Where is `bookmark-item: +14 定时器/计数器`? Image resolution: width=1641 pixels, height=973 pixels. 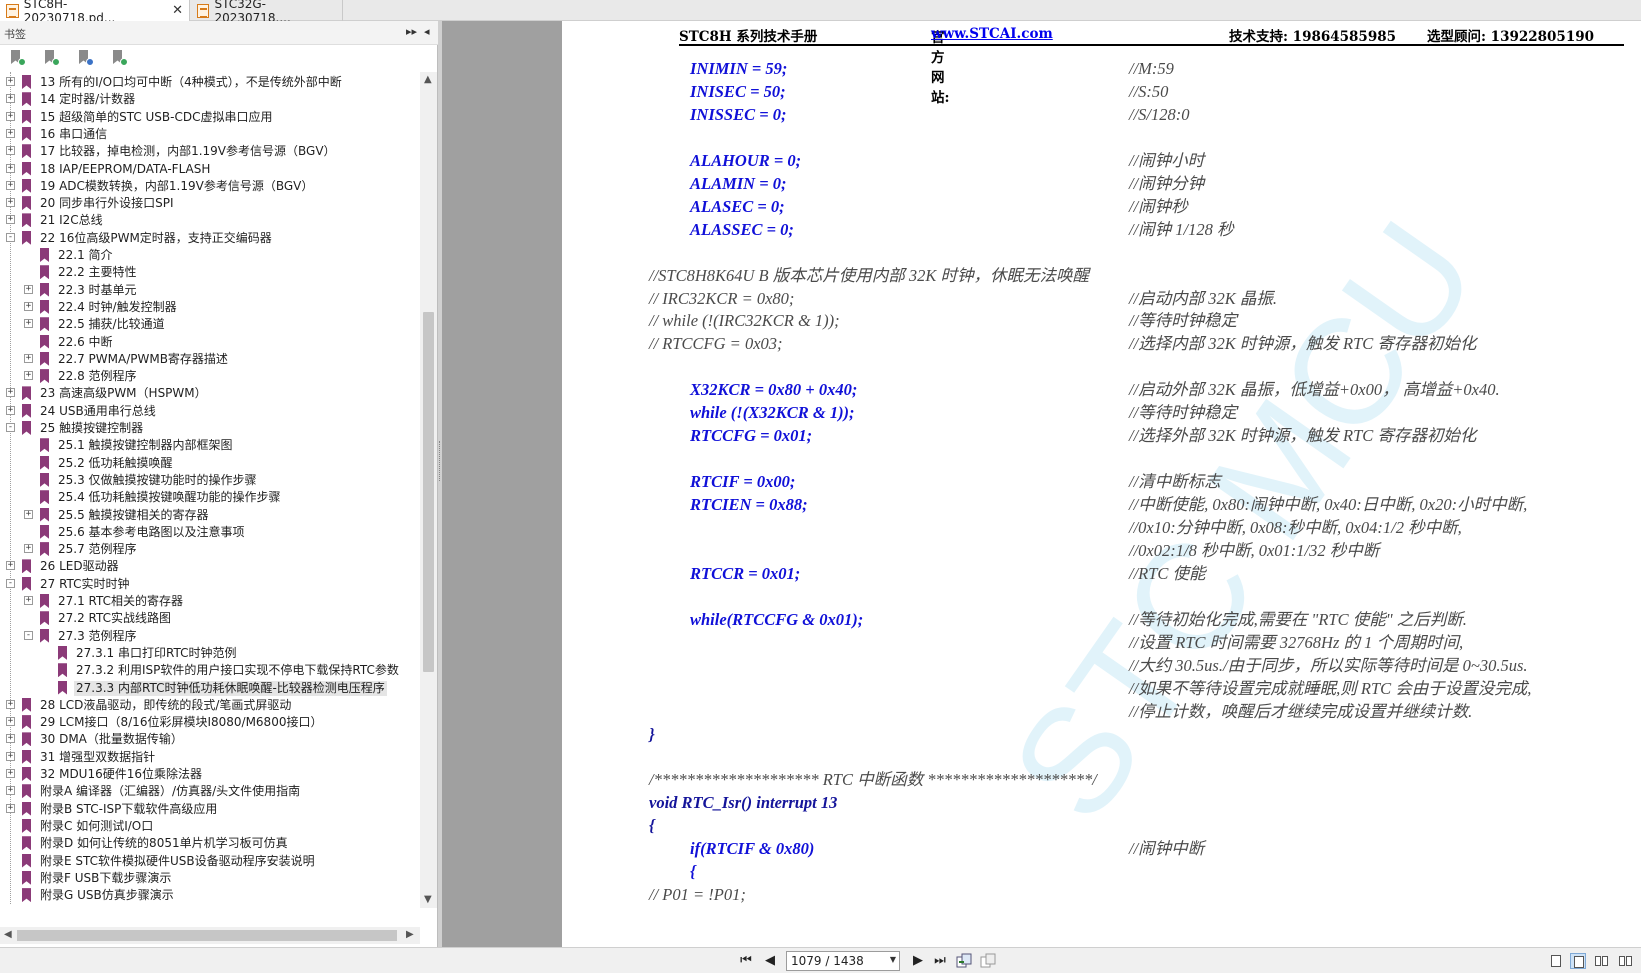 bookmark-item: +14 定时器/计数器 is located at coordinates (209, 99).